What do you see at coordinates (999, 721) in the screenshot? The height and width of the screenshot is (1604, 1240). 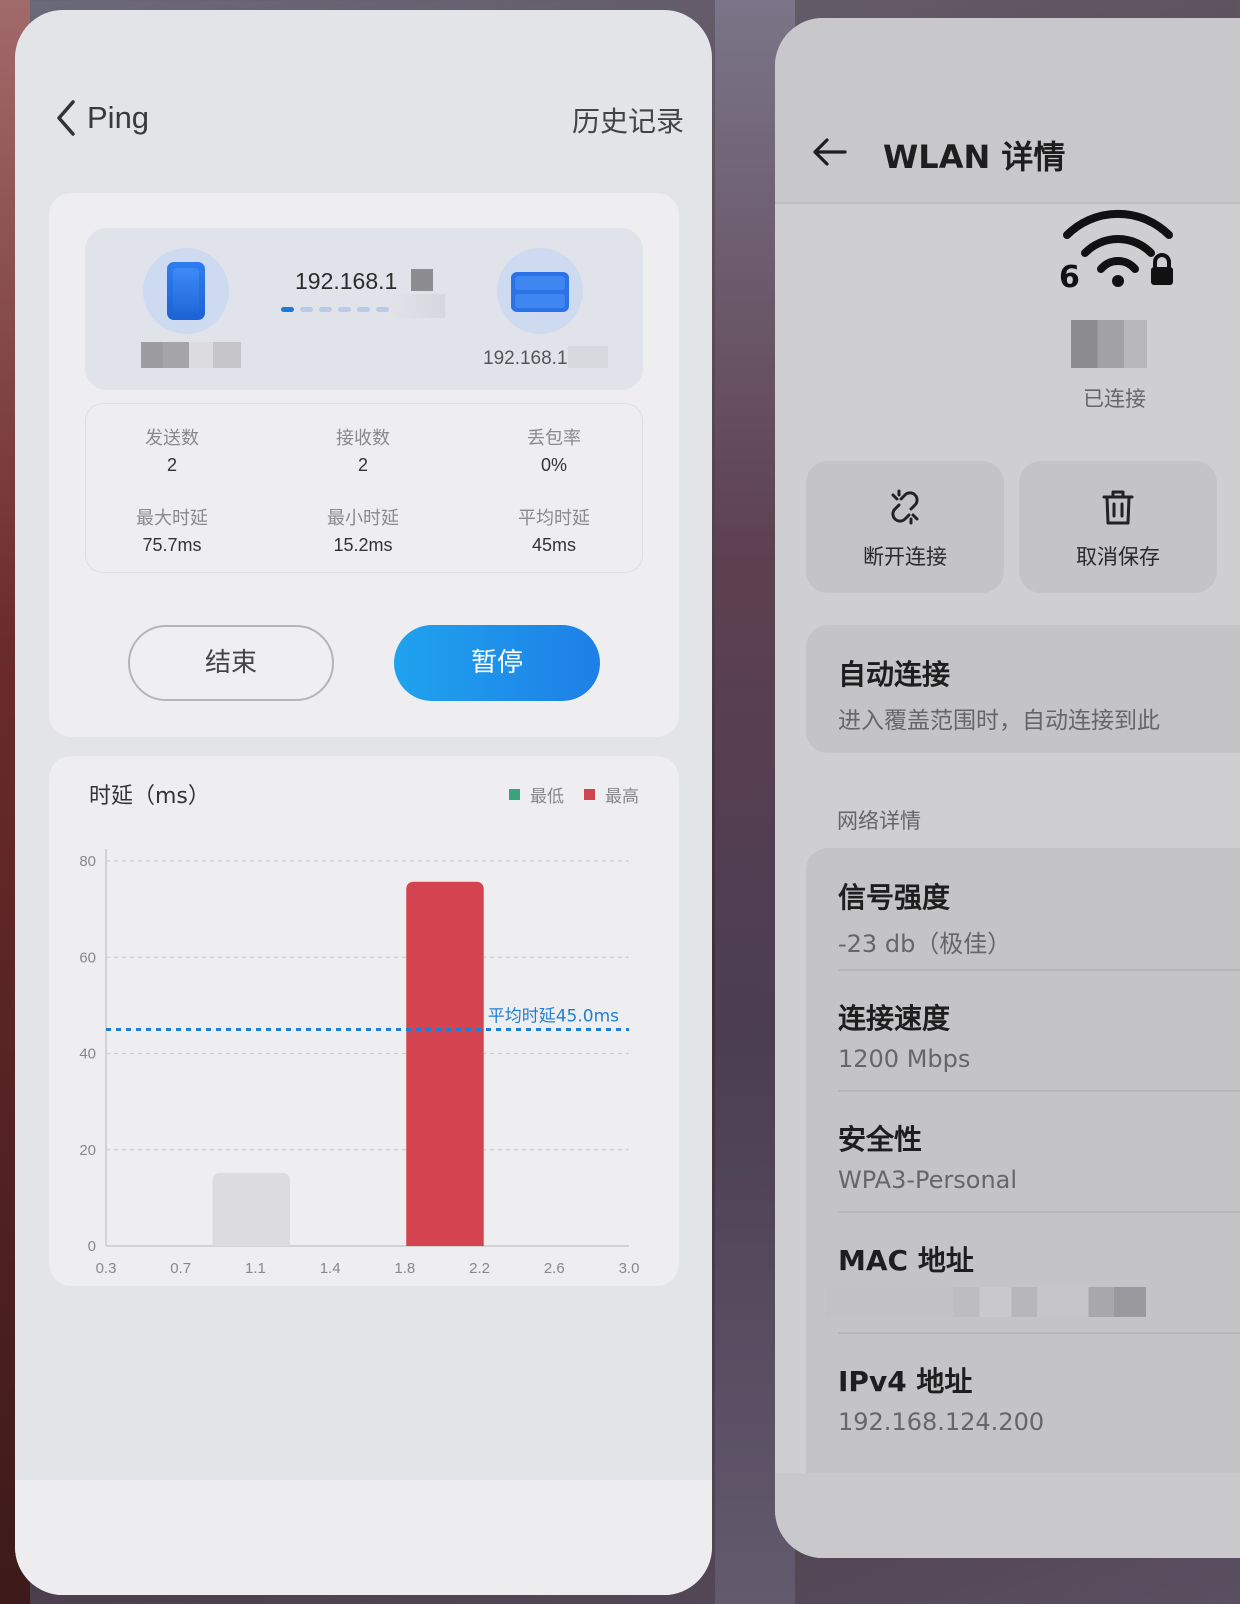 I see `auto-connect-subtitle: 进入覆盖范围时，自动连接到此` at bounding box center [999, 721].